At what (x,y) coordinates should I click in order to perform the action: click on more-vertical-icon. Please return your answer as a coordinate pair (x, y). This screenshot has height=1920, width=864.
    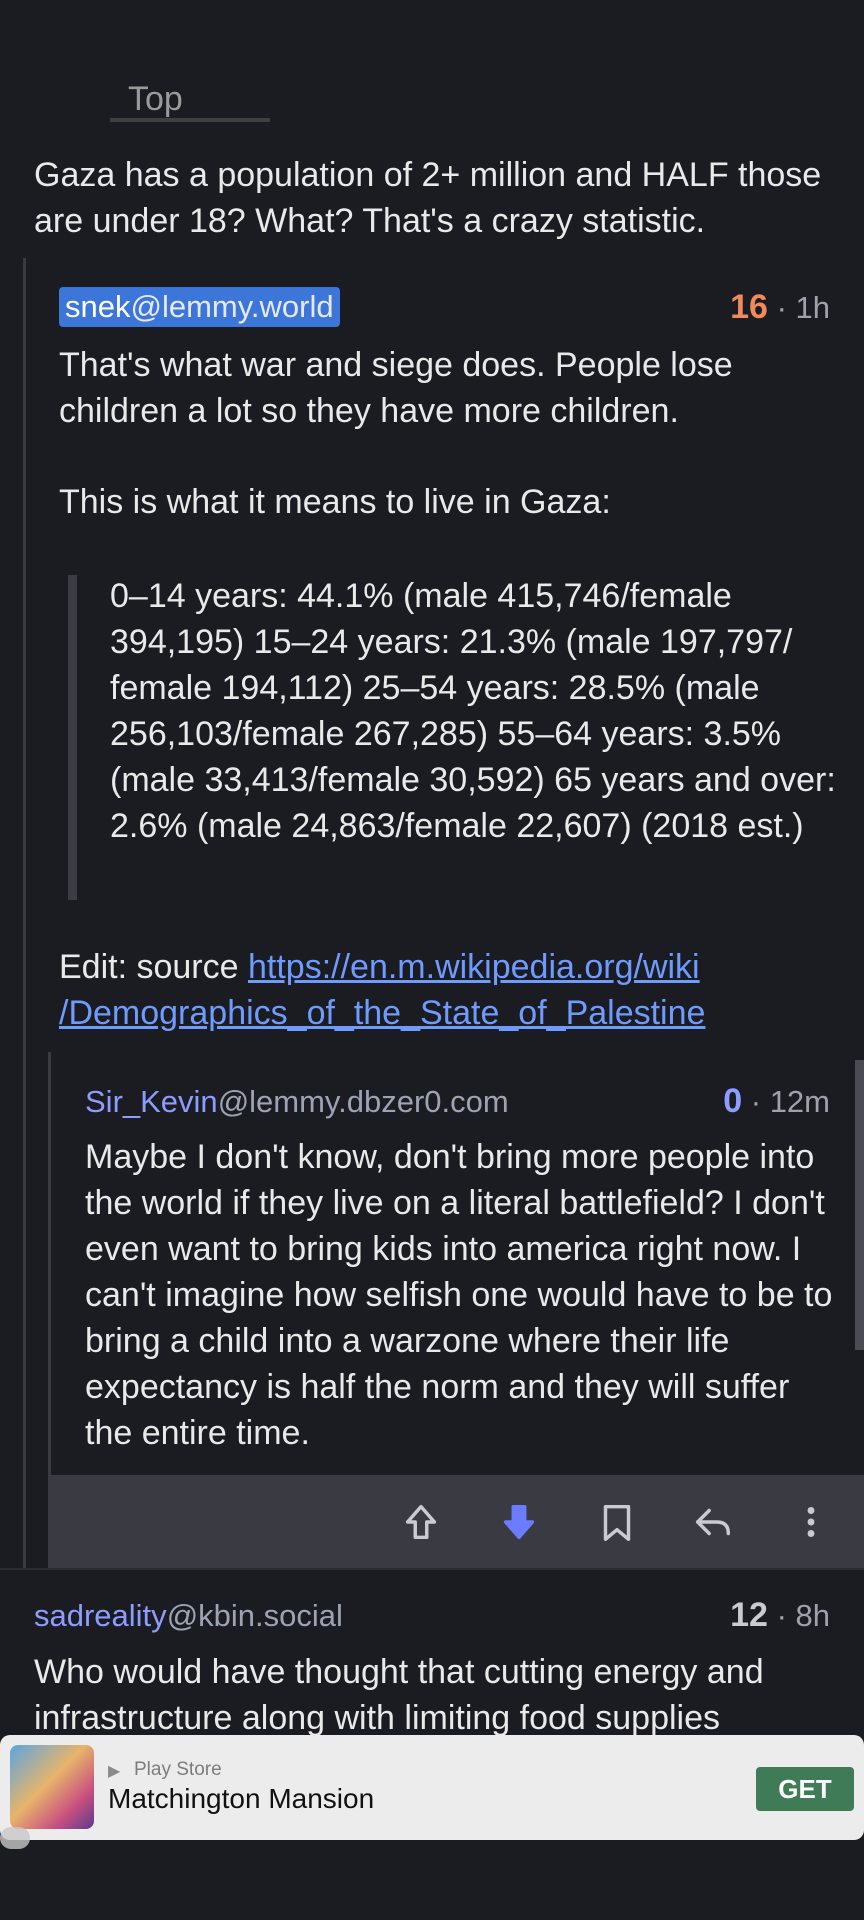
    Looking at the image, I should click on (811, 1522).